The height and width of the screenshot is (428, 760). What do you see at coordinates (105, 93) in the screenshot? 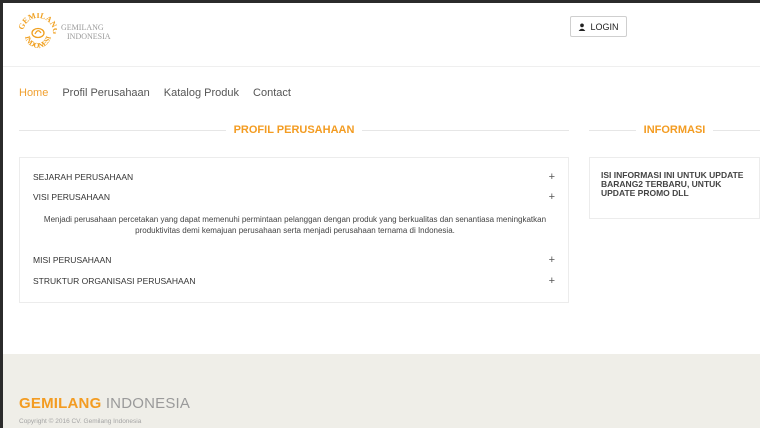
I see `nav-item-profil-perusahaan: Profil Perusahaan` at bounding box center [105, 93].